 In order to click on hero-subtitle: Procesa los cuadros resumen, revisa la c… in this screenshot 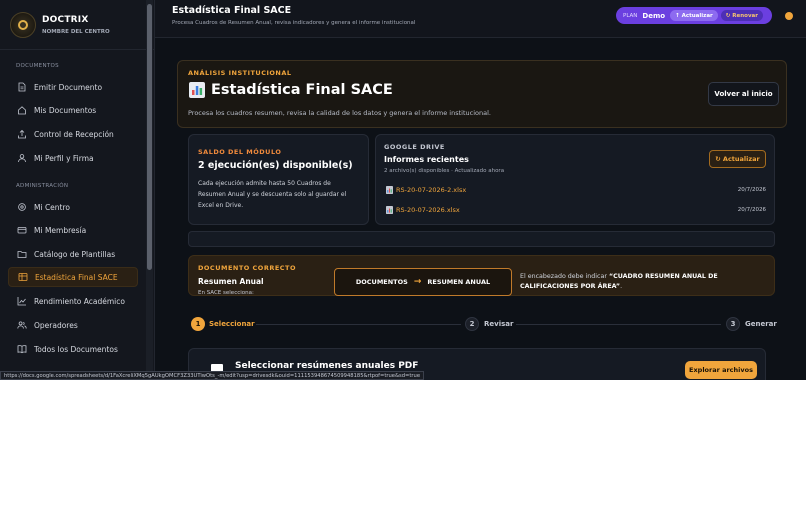, I will do `click(339, 113)`.